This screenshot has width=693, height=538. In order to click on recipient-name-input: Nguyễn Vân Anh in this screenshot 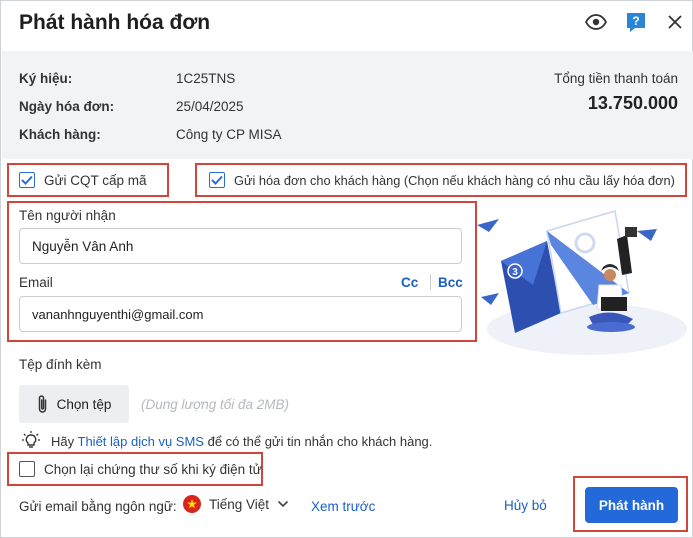, I will do `click(240, 246)`.